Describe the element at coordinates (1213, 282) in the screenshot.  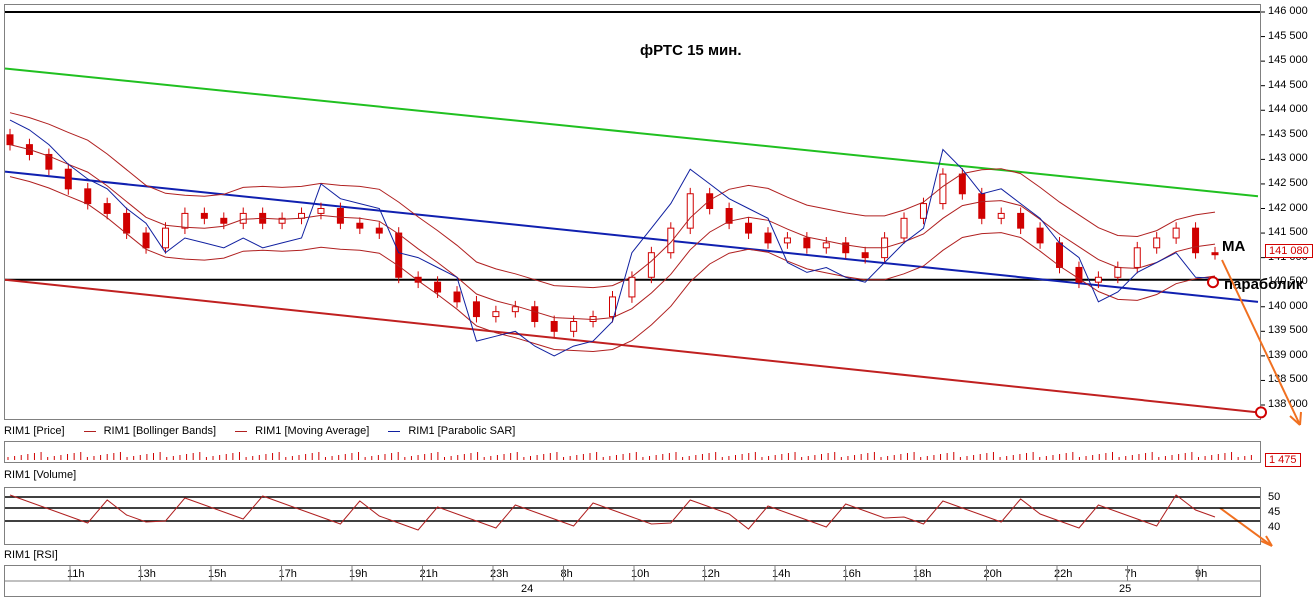
I see `parabolic-marker` at that location.